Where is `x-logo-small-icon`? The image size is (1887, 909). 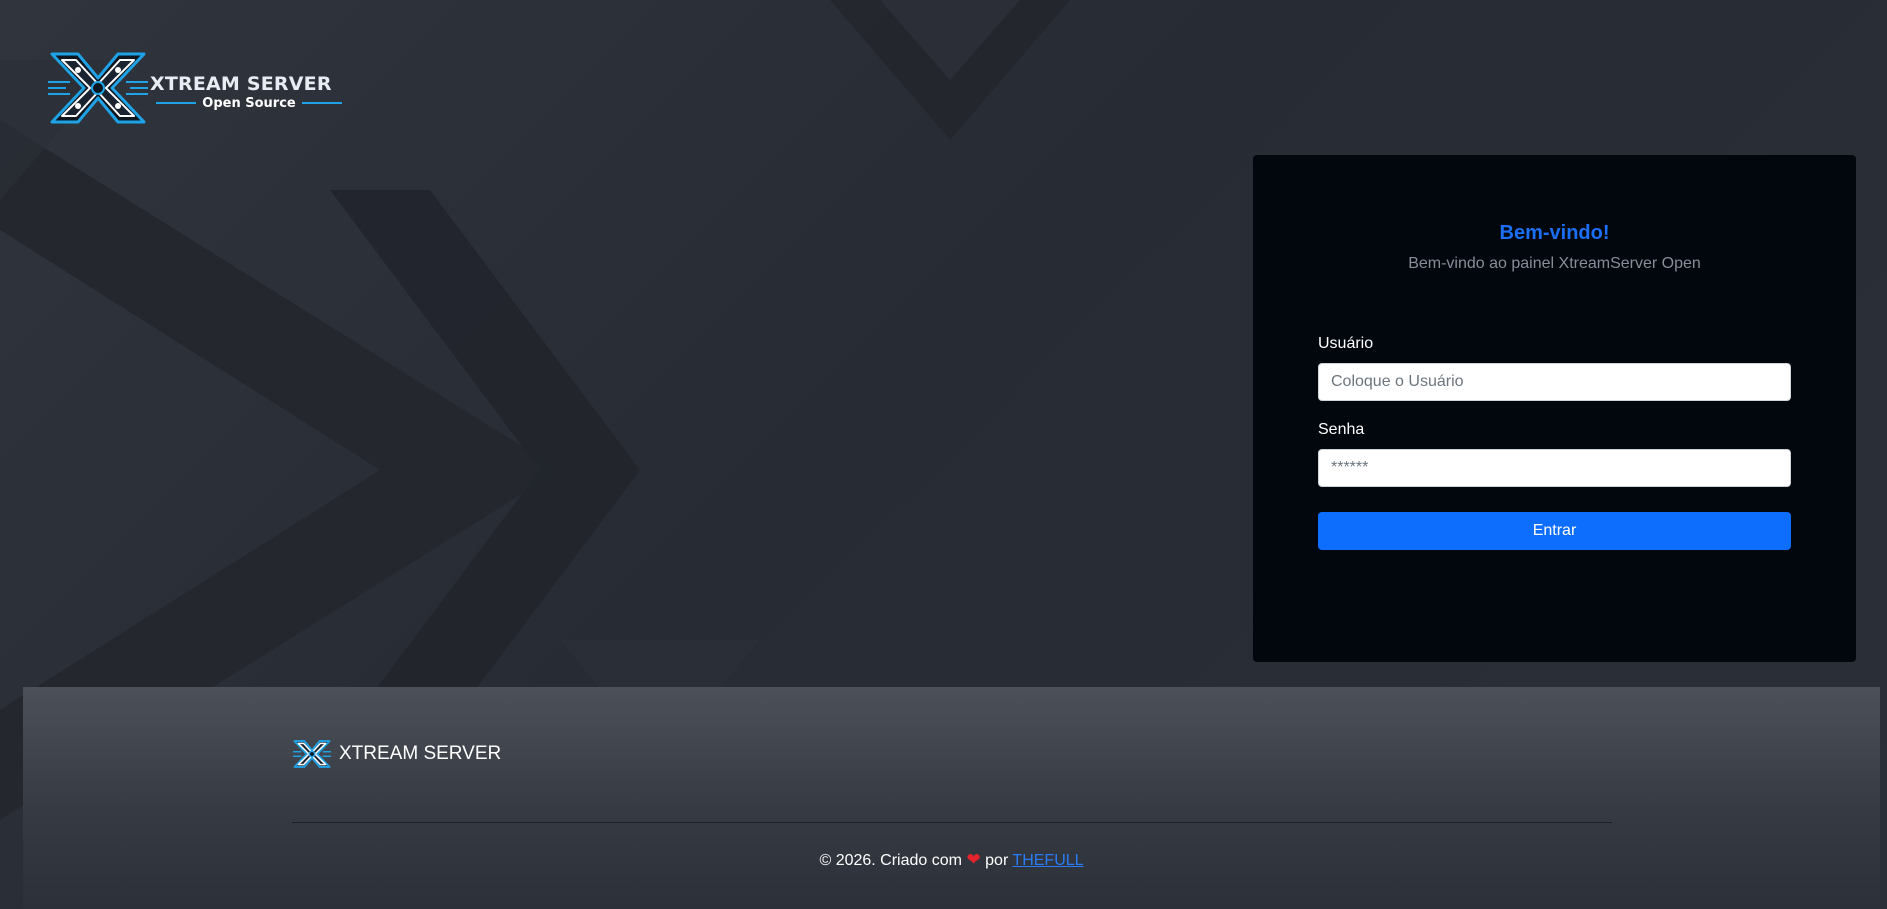
x-logo-small-icon is located at coordinates (312, 754).